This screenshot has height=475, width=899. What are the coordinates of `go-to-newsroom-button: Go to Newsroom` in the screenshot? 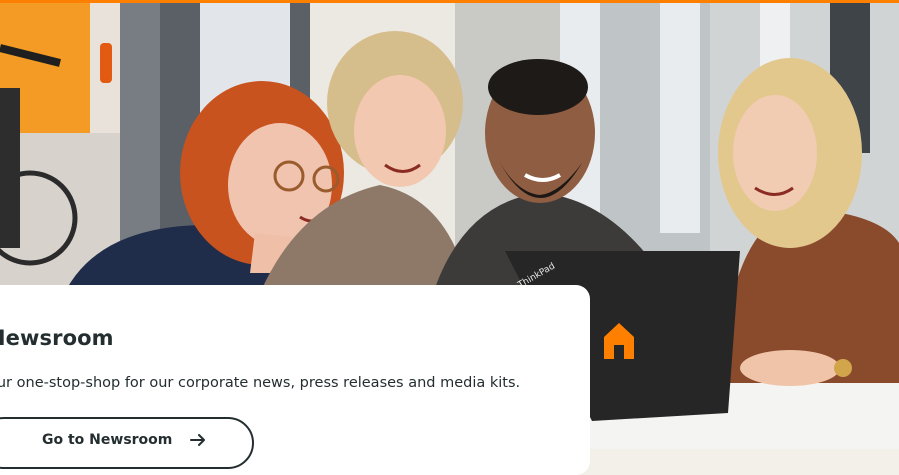 It's located at (127, 443).